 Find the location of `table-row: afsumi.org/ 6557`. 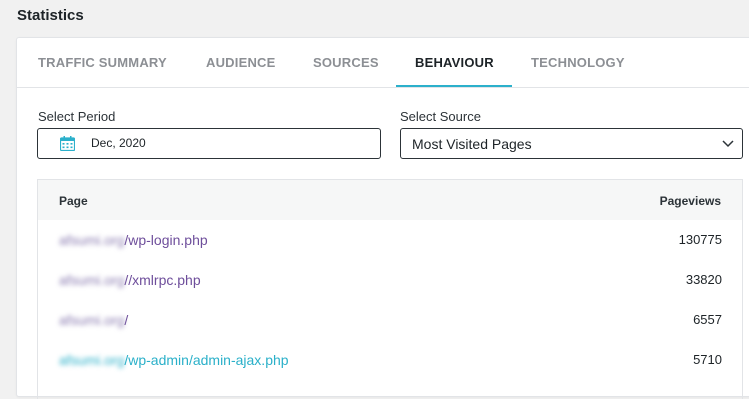

table-row: afsumi.org/ 6557 is located at coordinates (390, 320).